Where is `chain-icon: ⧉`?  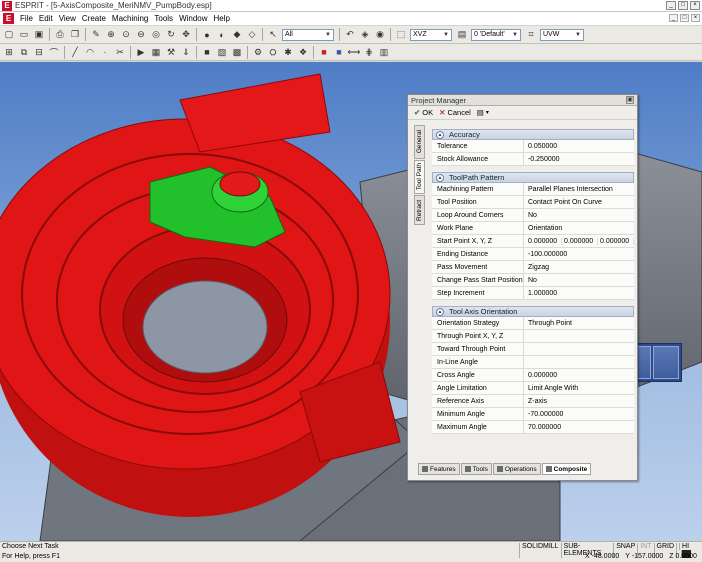 chain-icon: ⧉ is located at coordinates (24, 52).